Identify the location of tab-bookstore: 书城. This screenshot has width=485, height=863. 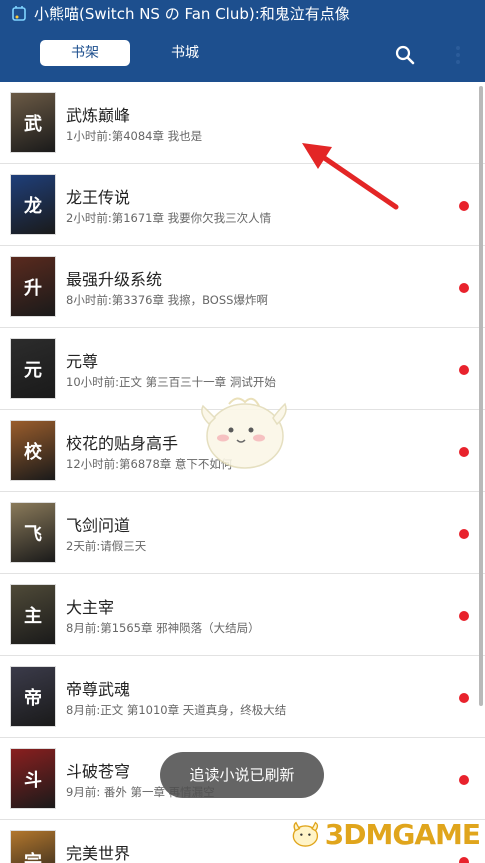
(185, 53).